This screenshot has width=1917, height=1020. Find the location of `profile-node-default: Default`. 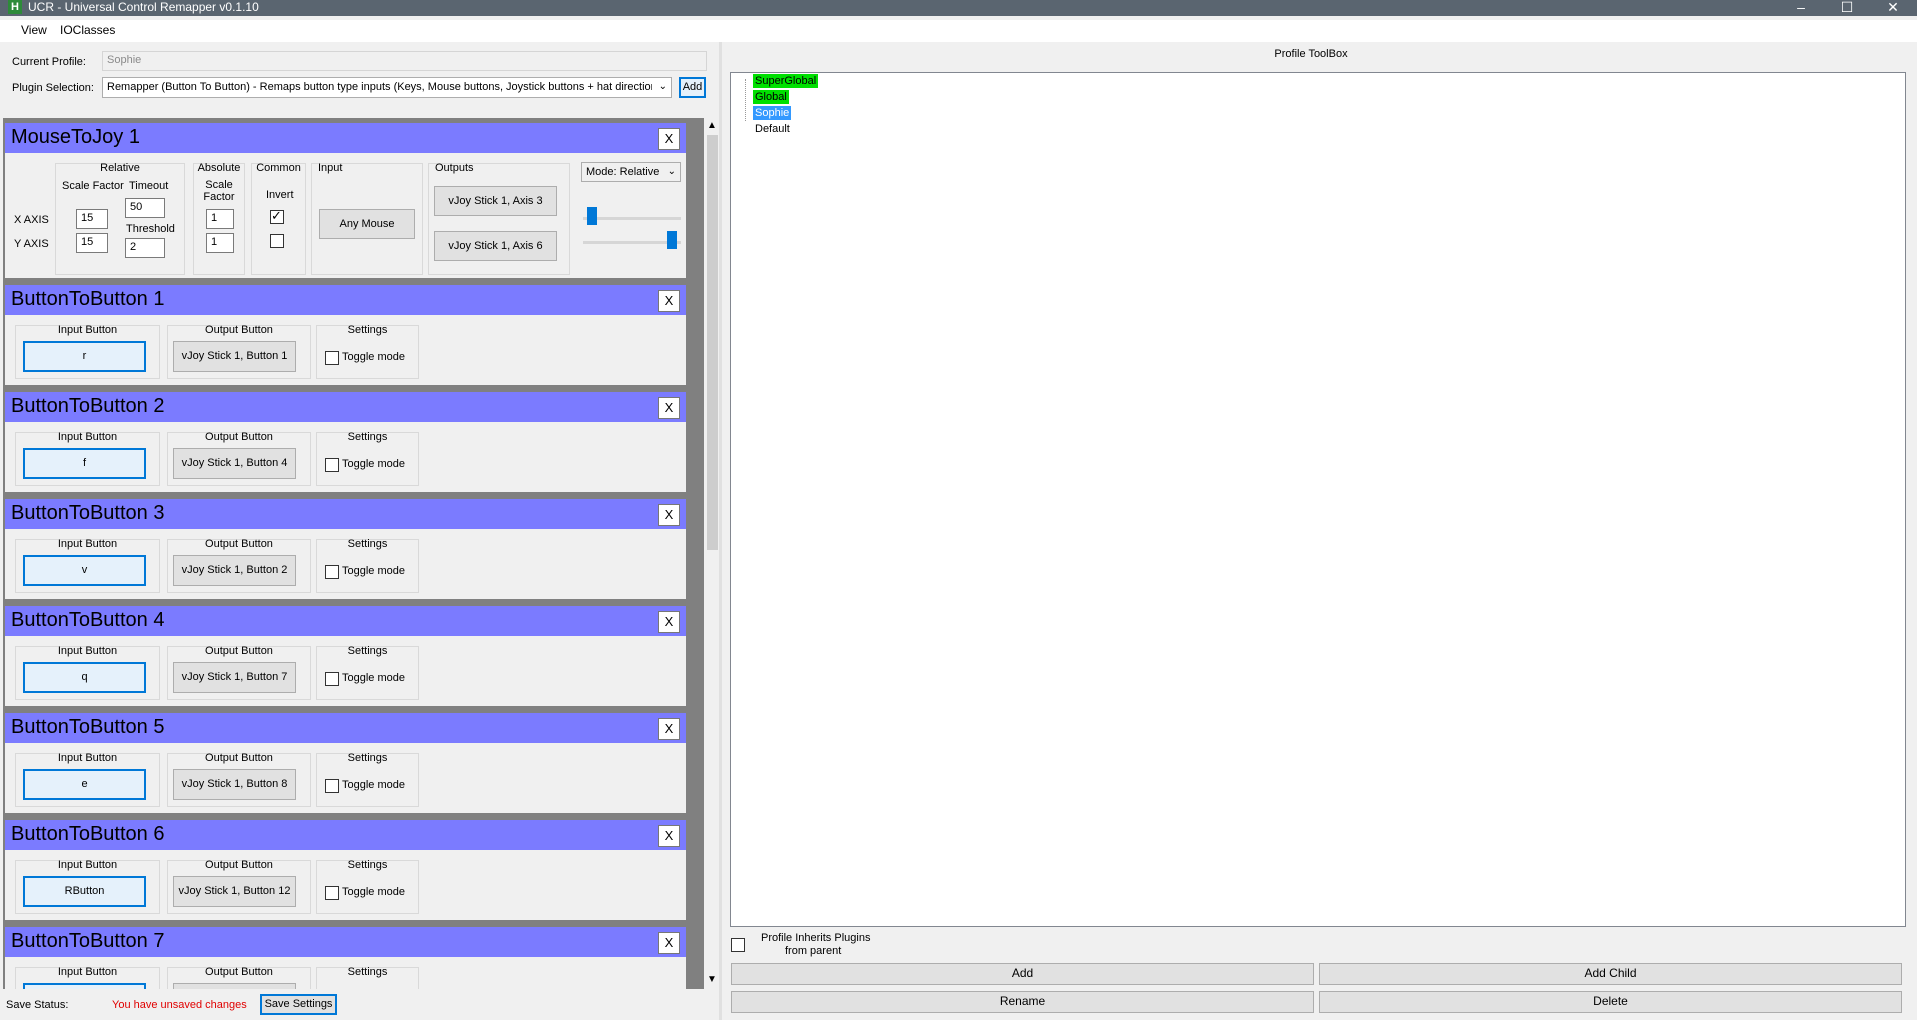

profile-node-default: Default is located at coordinates (772, 129).